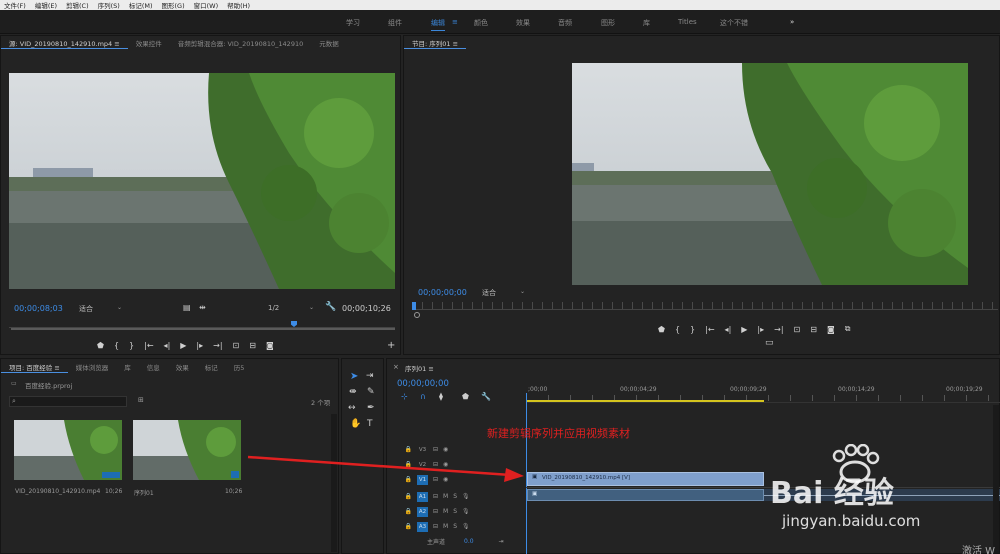 This screenshot has height=554, width=1000. What do you see at coordinates (422, 496) in the screenshot?
I see `track-label: A1` at bounding box center [422, 496].